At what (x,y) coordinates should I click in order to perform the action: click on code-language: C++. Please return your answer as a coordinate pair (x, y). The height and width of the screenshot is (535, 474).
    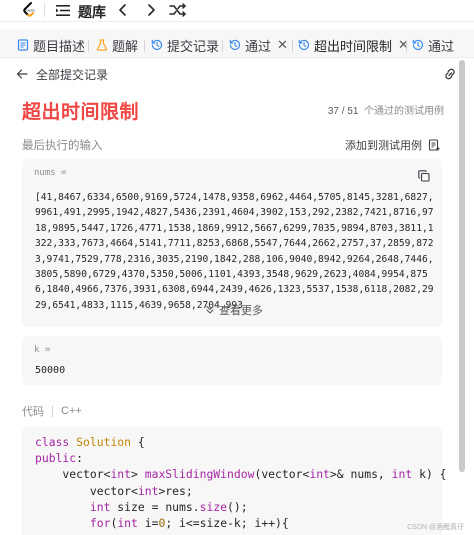
    Looking at the image, I should click on (71, 411).